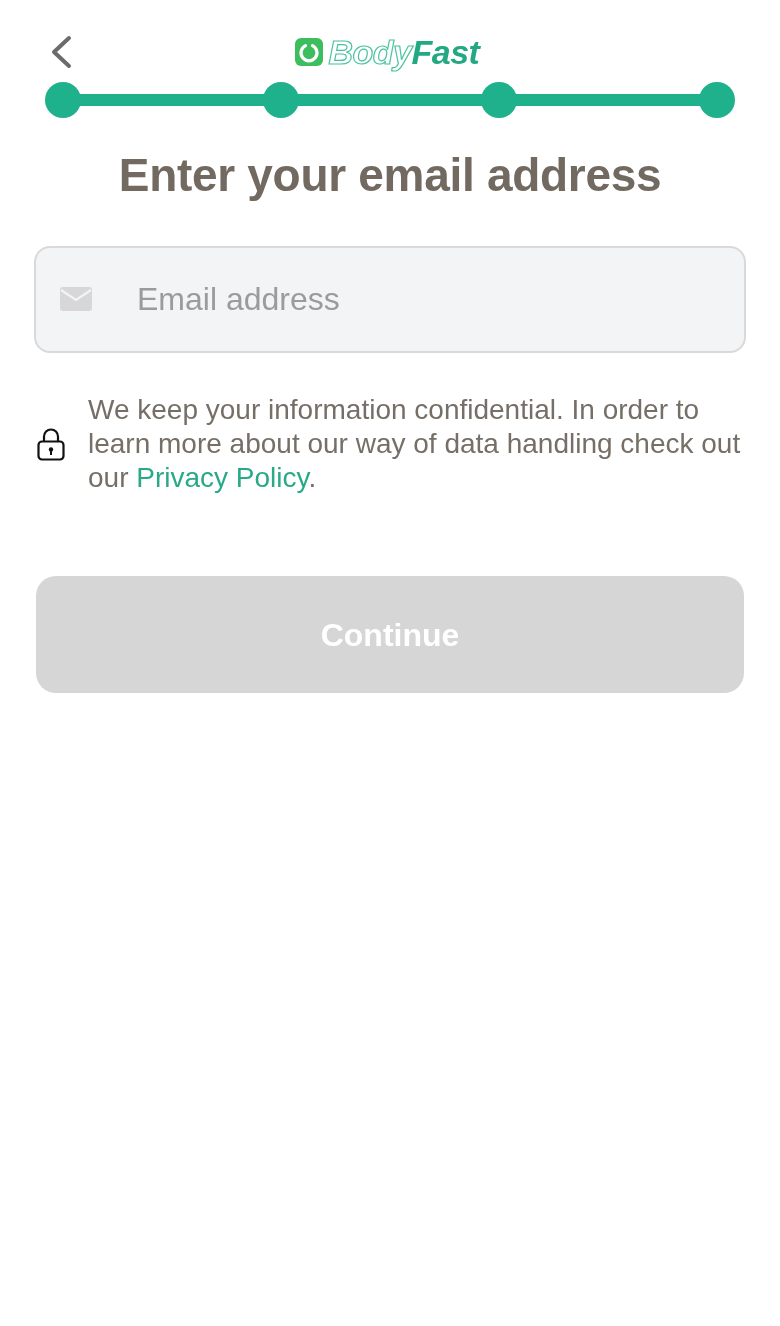 The image size is (780, 1326). I want to click on privacy-notice: We keep your information confidential. In order to learn more about our way of data handling check out our Privacy Policy., so click(415, 444).